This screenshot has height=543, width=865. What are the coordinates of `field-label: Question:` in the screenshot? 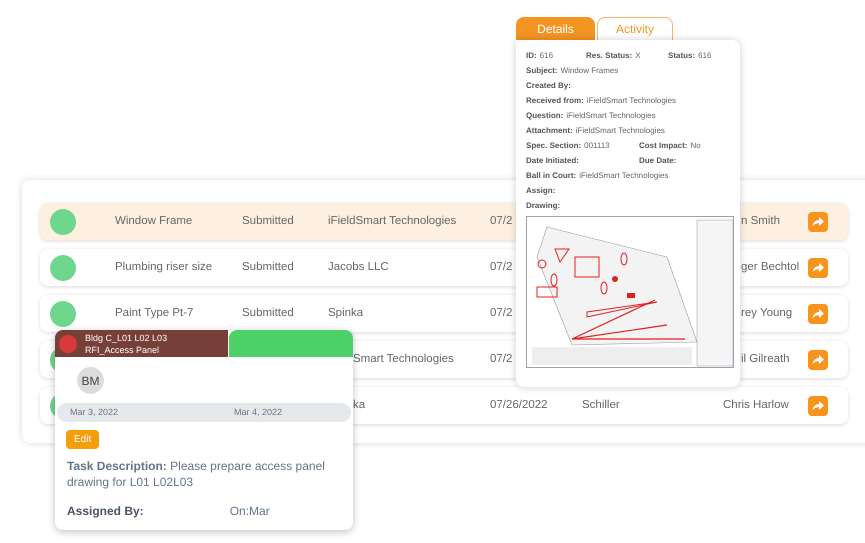 It's located at (545, 116).